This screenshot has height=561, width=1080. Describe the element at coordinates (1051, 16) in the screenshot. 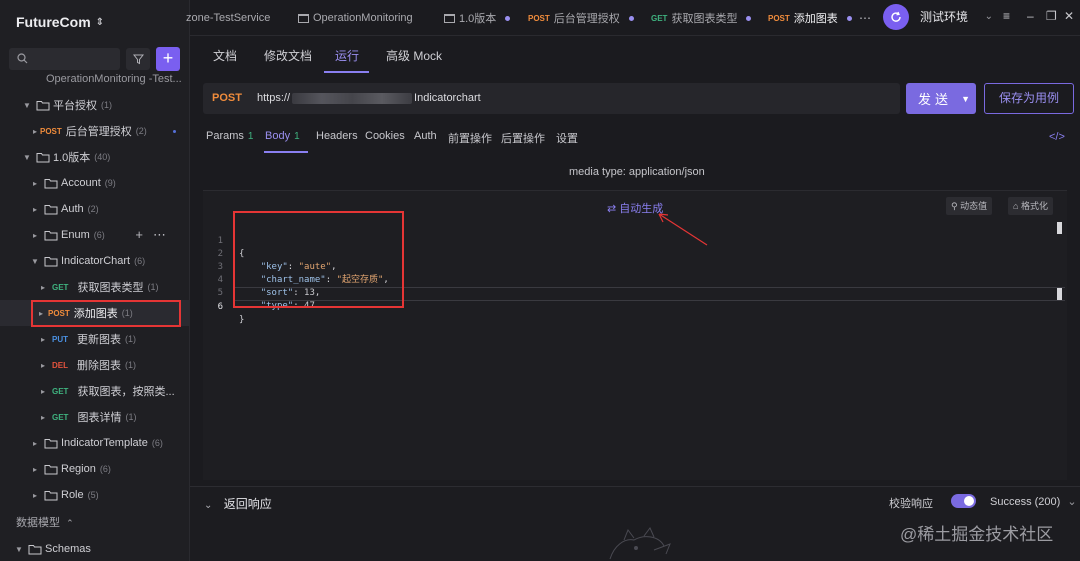

I see `maximize-button: ❐` at that location.